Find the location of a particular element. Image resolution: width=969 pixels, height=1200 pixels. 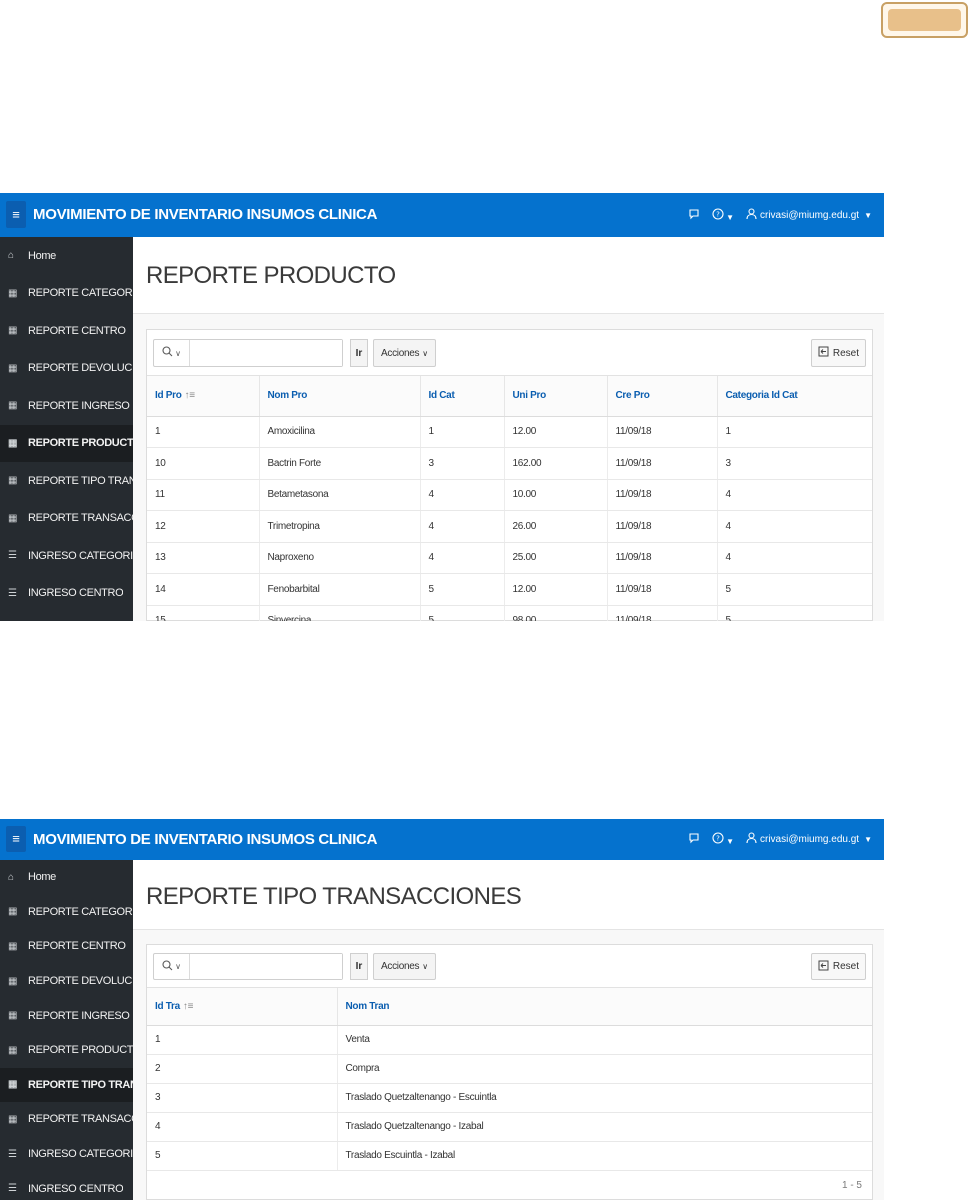

table-row: 4 Traslado Quetzaltenango - Izabal is located at coordinates (509, 1127).